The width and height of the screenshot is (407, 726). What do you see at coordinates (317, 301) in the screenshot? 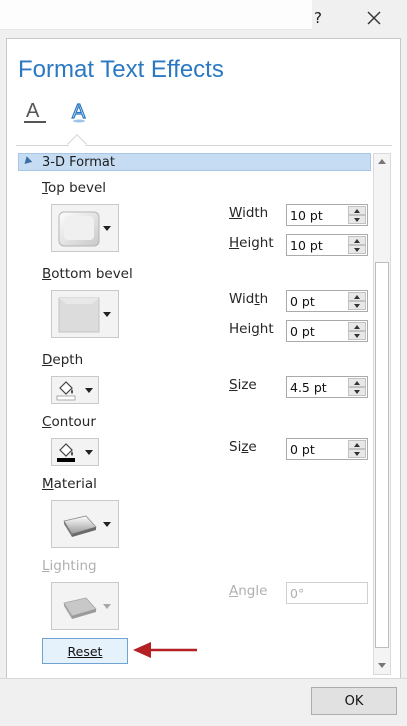
I see `bottom-bevel-width-input` at bounding box center [317, 301].